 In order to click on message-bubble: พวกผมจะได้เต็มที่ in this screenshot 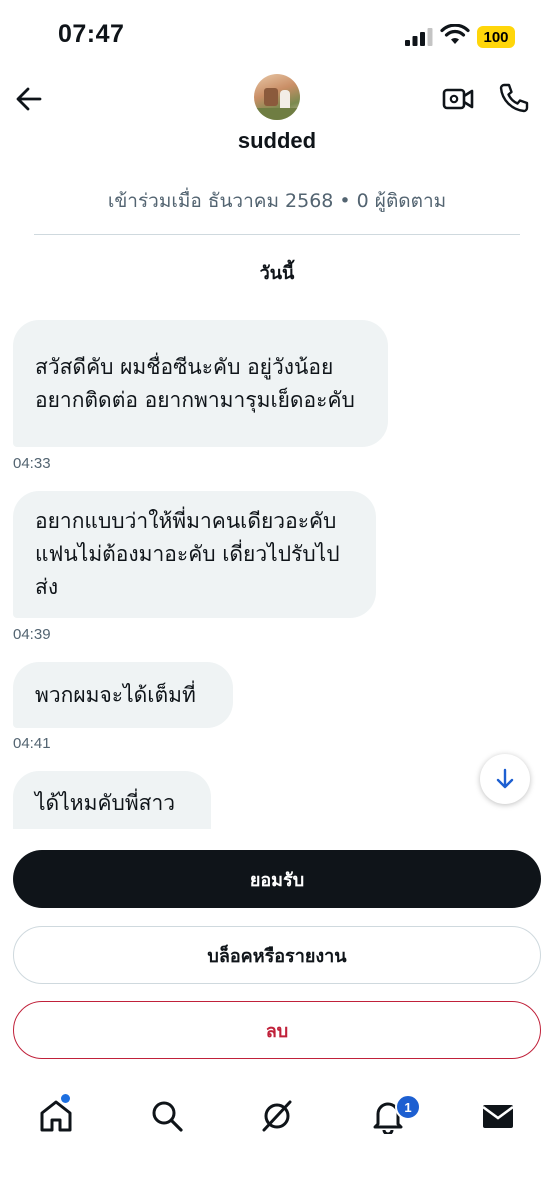, I will do `click(123, 695)`.